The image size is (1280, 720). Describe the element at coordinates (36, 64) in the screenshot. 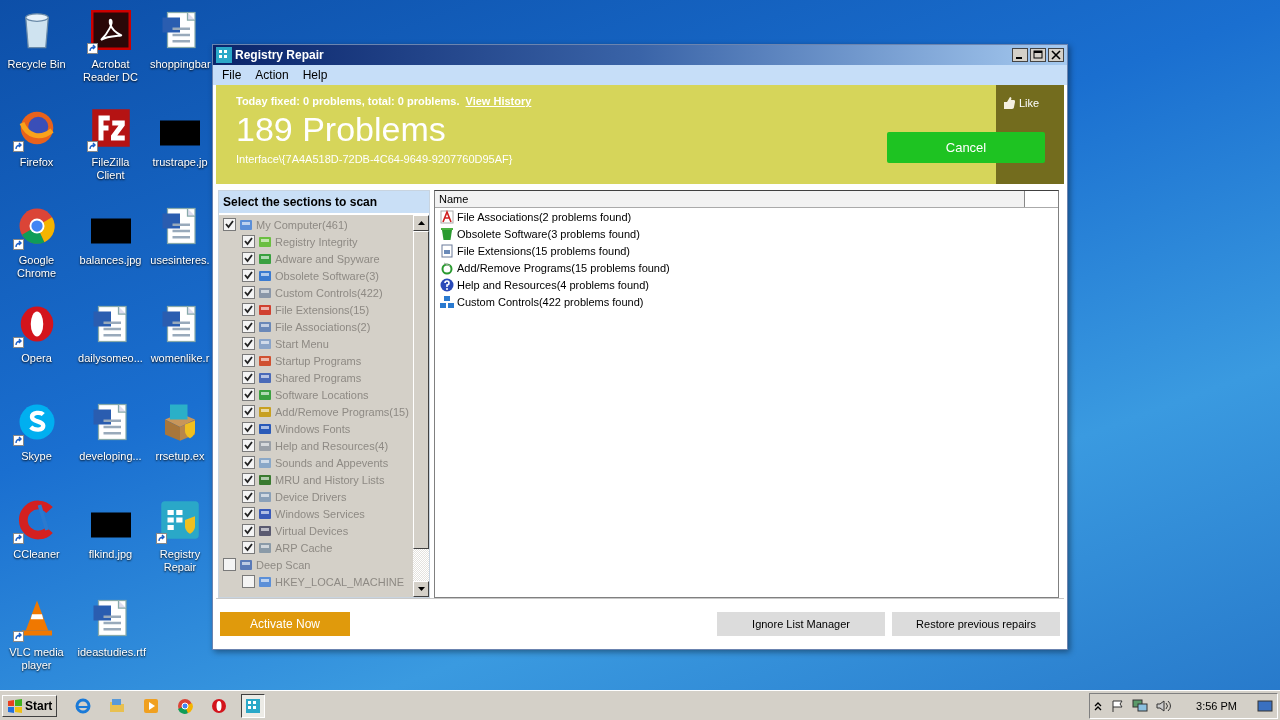

I see `icon-label: Recycle Bin` at that location.